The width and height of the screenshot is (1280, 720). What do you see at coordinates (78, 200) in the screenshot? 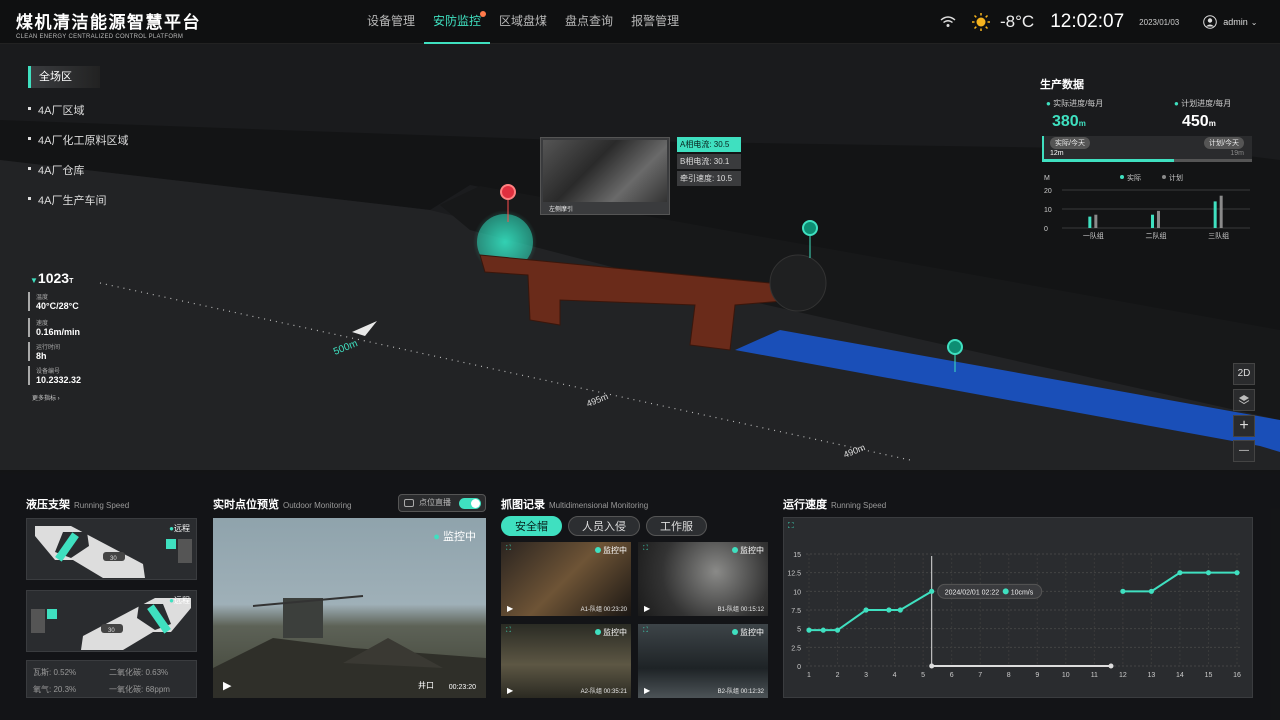
I see `region-item: 4A厂生产车间` at bounding box center [78, 200].